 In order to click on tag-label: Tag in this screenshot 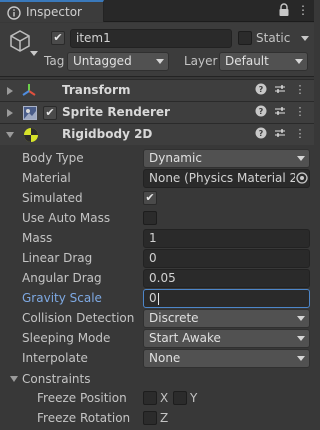, I will do `click(54, 61)`.